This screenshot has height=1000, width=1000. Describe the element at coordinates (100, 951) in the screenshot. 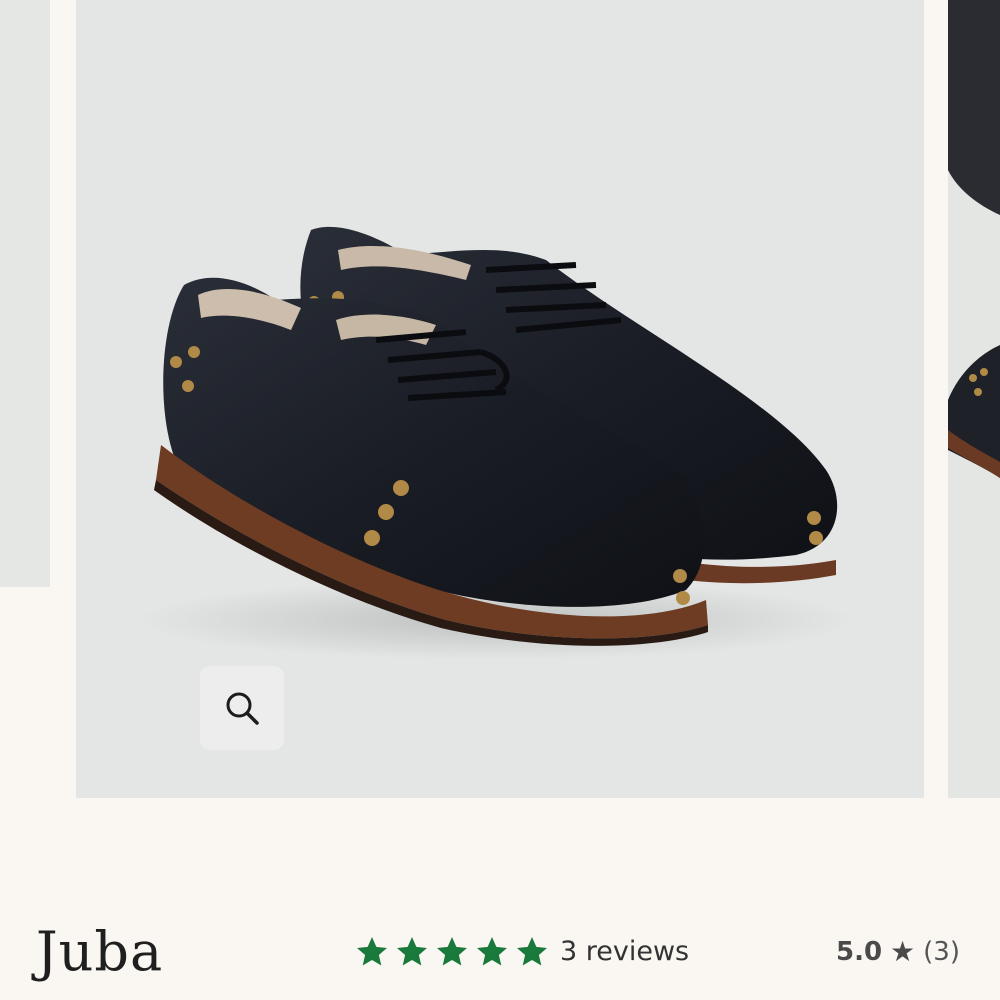

I see `product-title: Juba` at that location.